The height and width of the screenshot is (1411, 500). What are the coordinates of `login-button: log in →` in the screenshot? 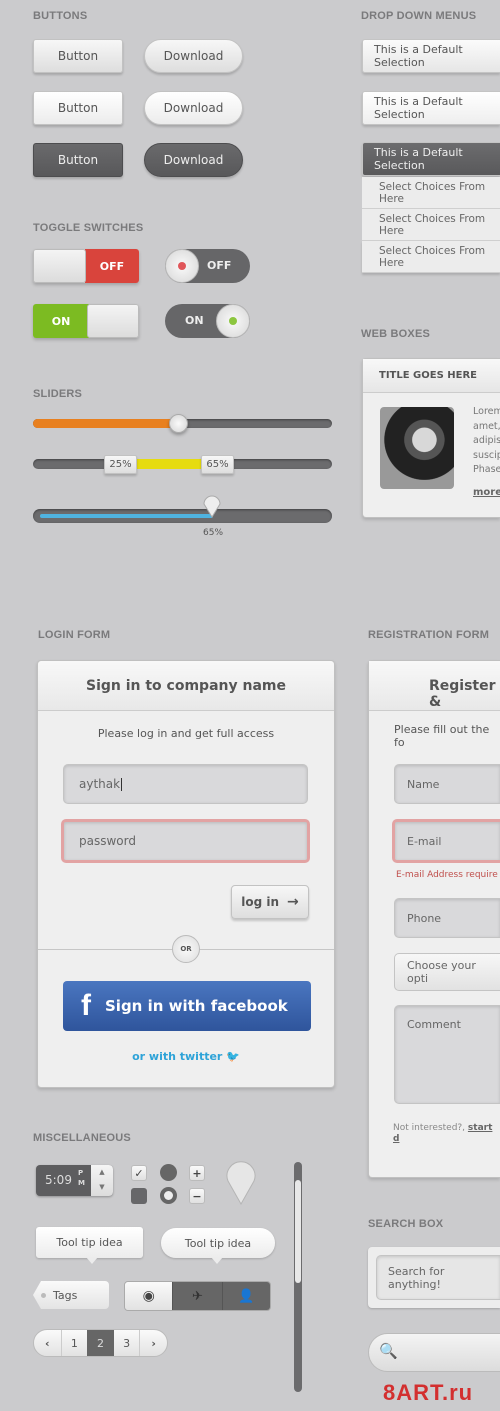 It's located at (270, 902).